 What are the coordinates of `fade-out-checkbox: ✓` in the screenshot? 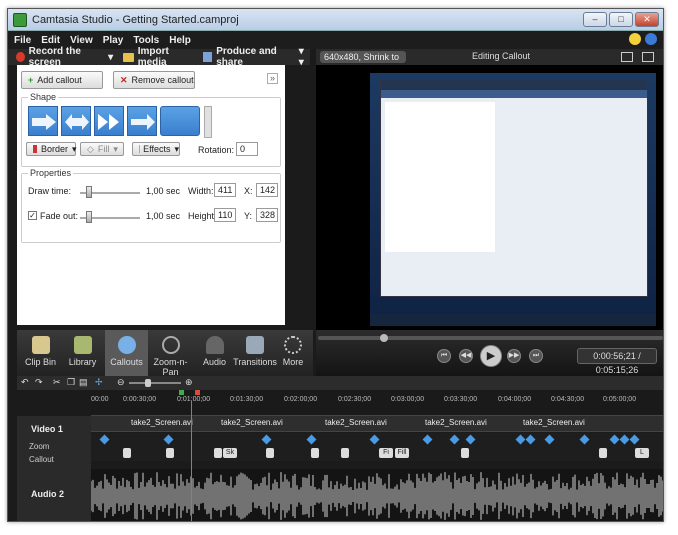 It's located at (32, 215).